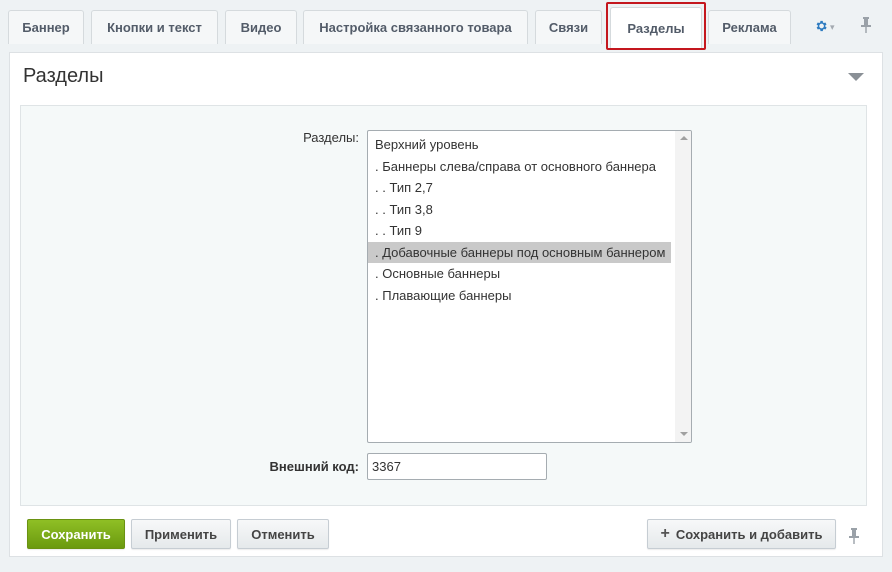  I want to click on save-button: Сохранить, so click(76, 534).